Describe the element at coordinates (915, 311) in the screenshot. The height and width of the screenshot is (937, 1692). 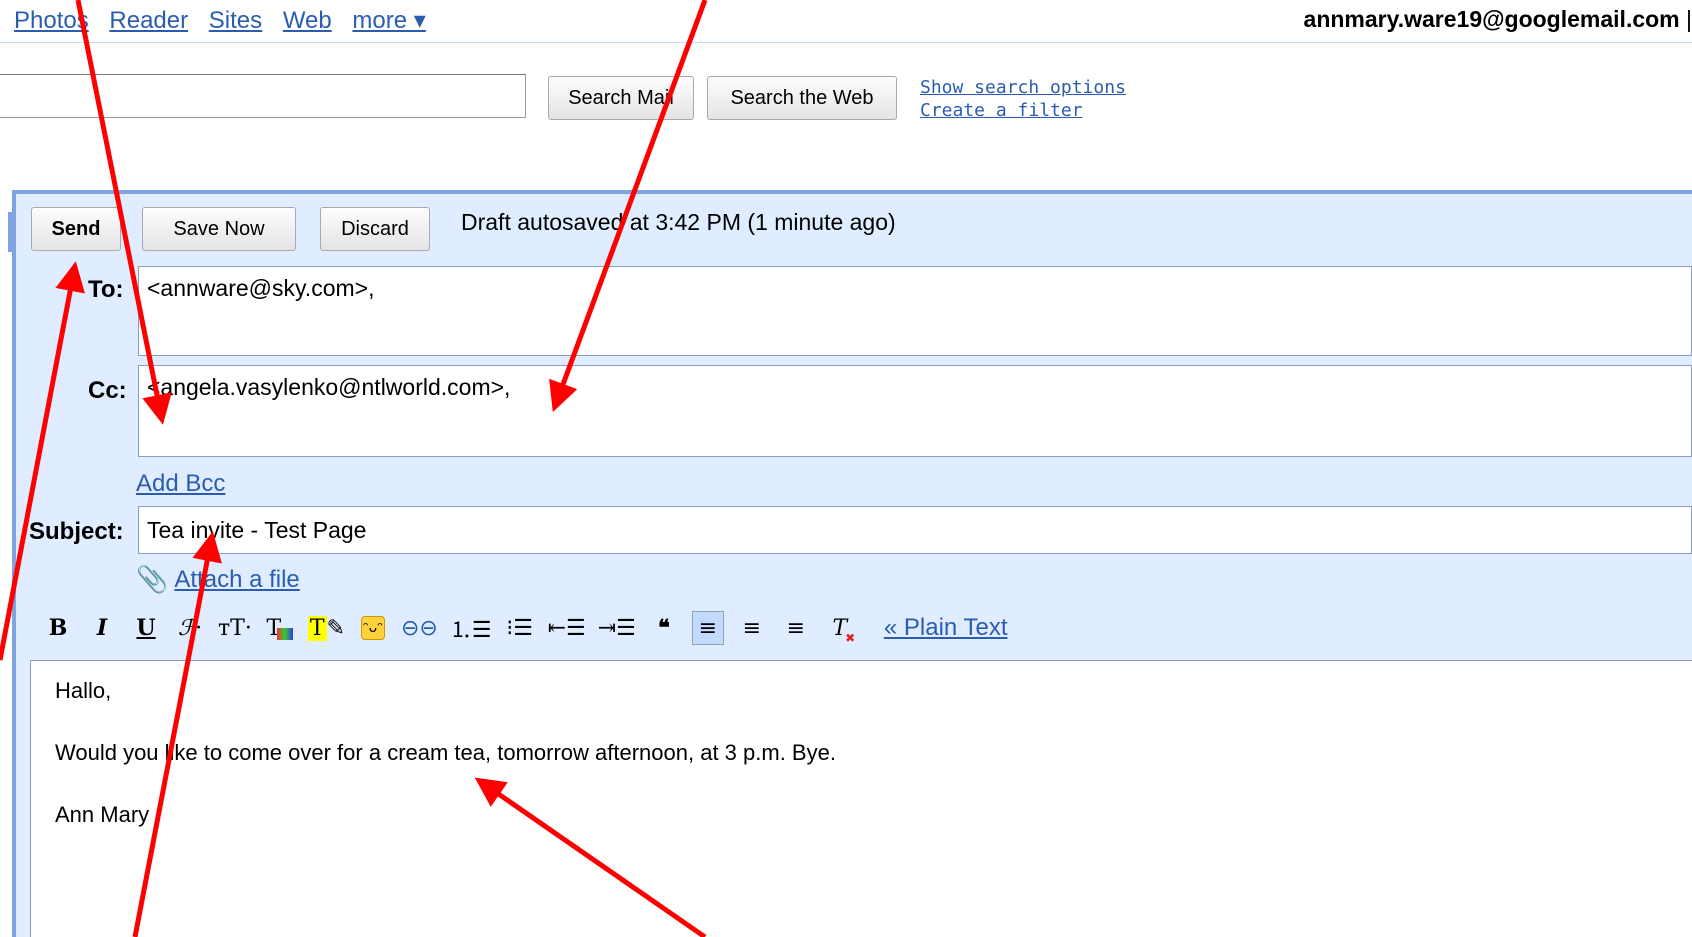
I see `to-field: <annware@sky.com>,` at that location.